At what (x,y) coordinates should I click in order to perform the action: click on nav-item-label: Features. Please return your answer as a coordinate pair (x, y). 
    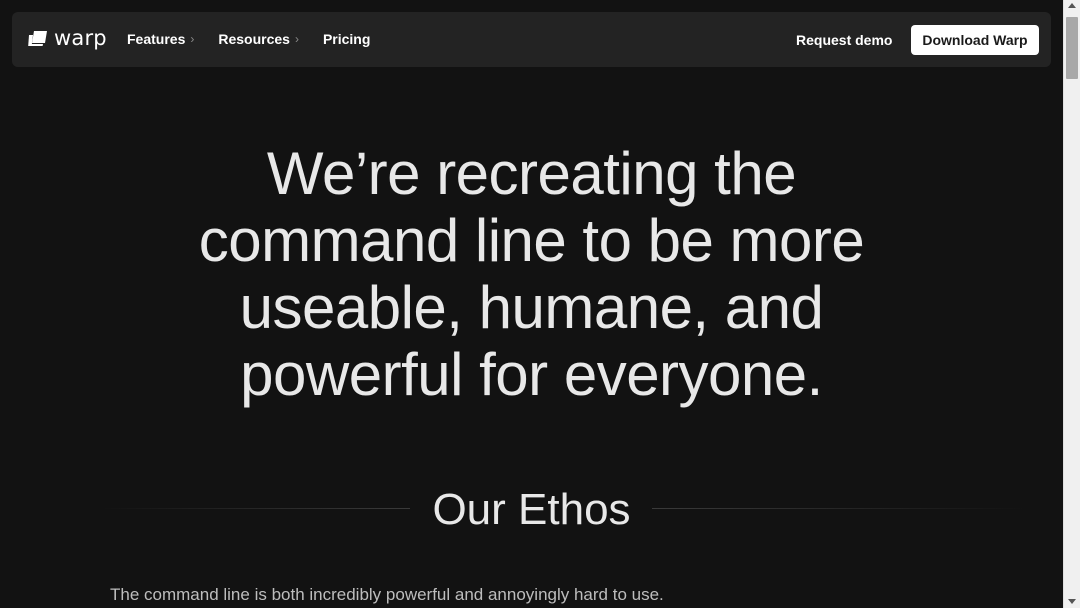
    Looking at the image, I should click on (156, 39).